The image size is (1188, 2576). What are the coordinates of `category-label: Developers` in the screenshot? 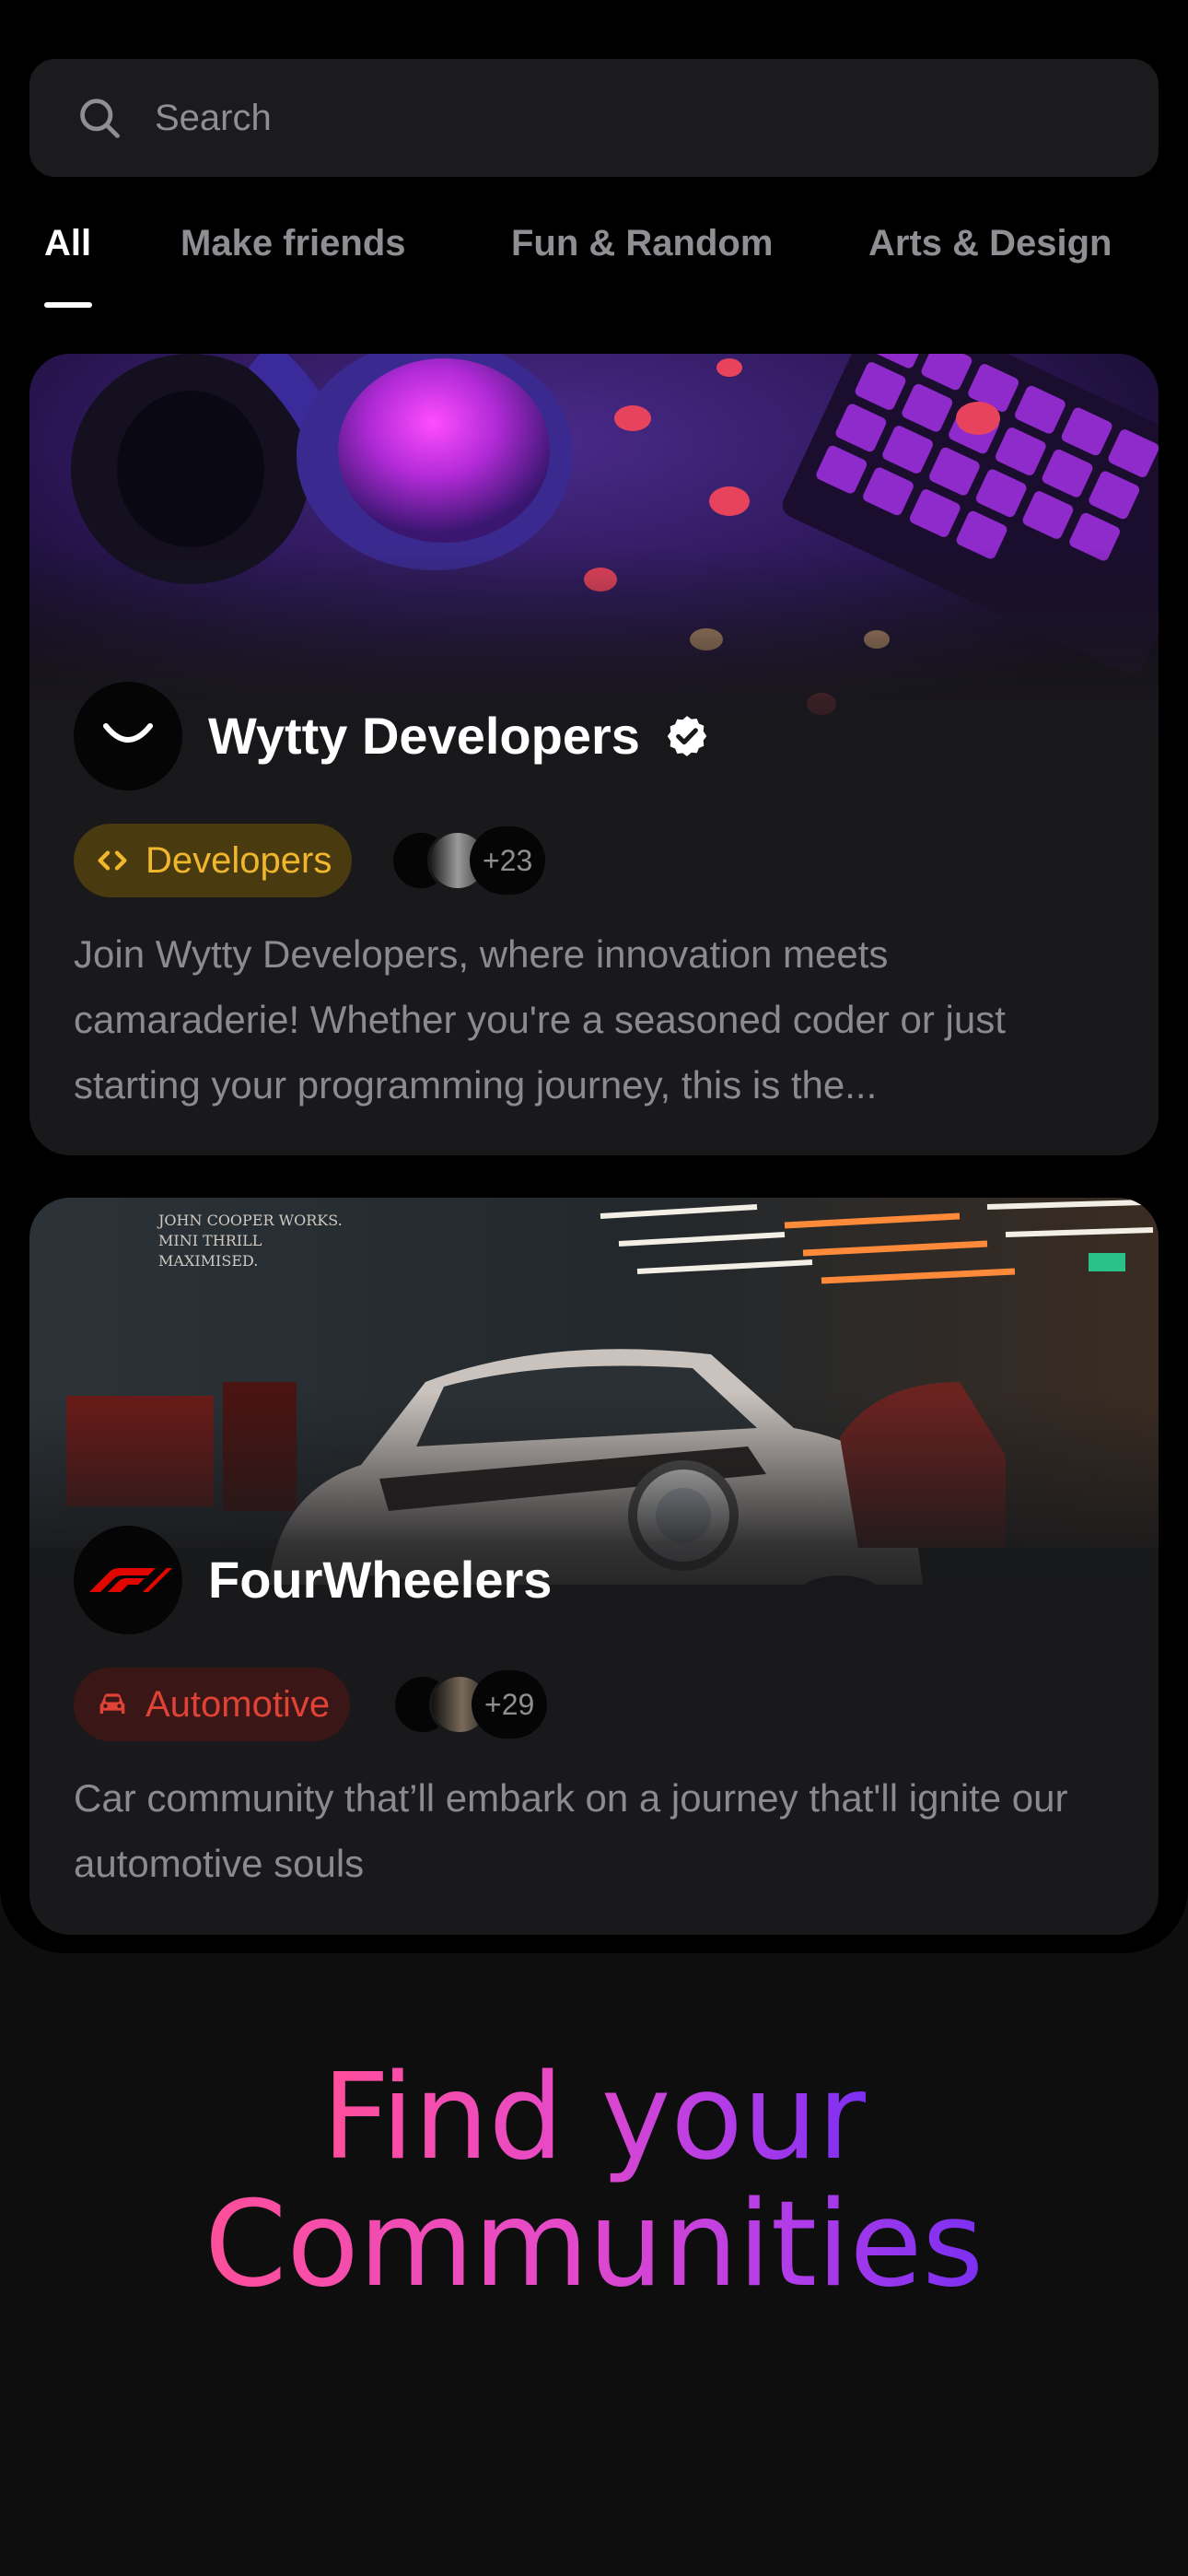 It's located at (239, 860).